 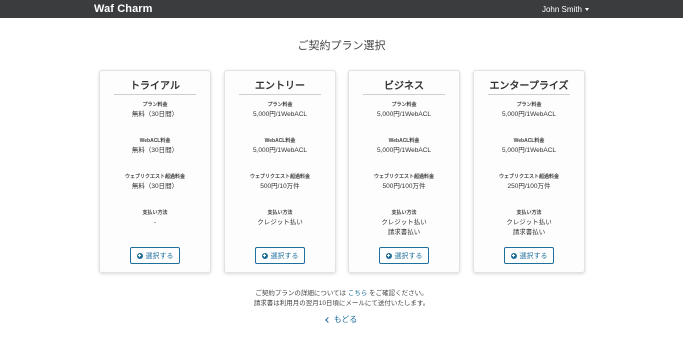 I want to click on overage-value: 500円/10万件, so click(x=280, y=186).